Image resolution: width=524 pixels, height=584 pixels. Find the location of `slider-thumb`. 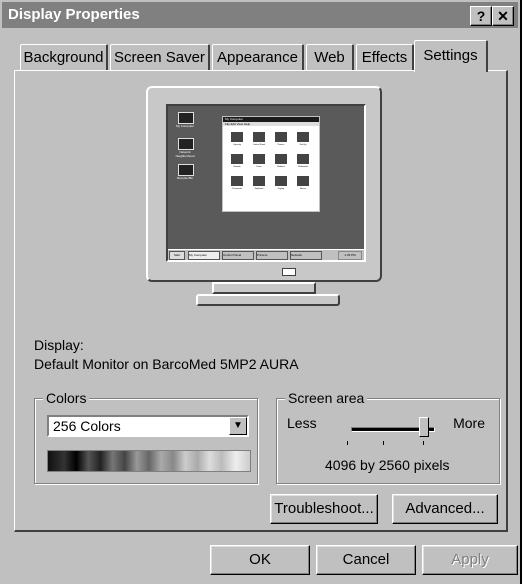

slider-thumb is located at coordinates (424, 427).